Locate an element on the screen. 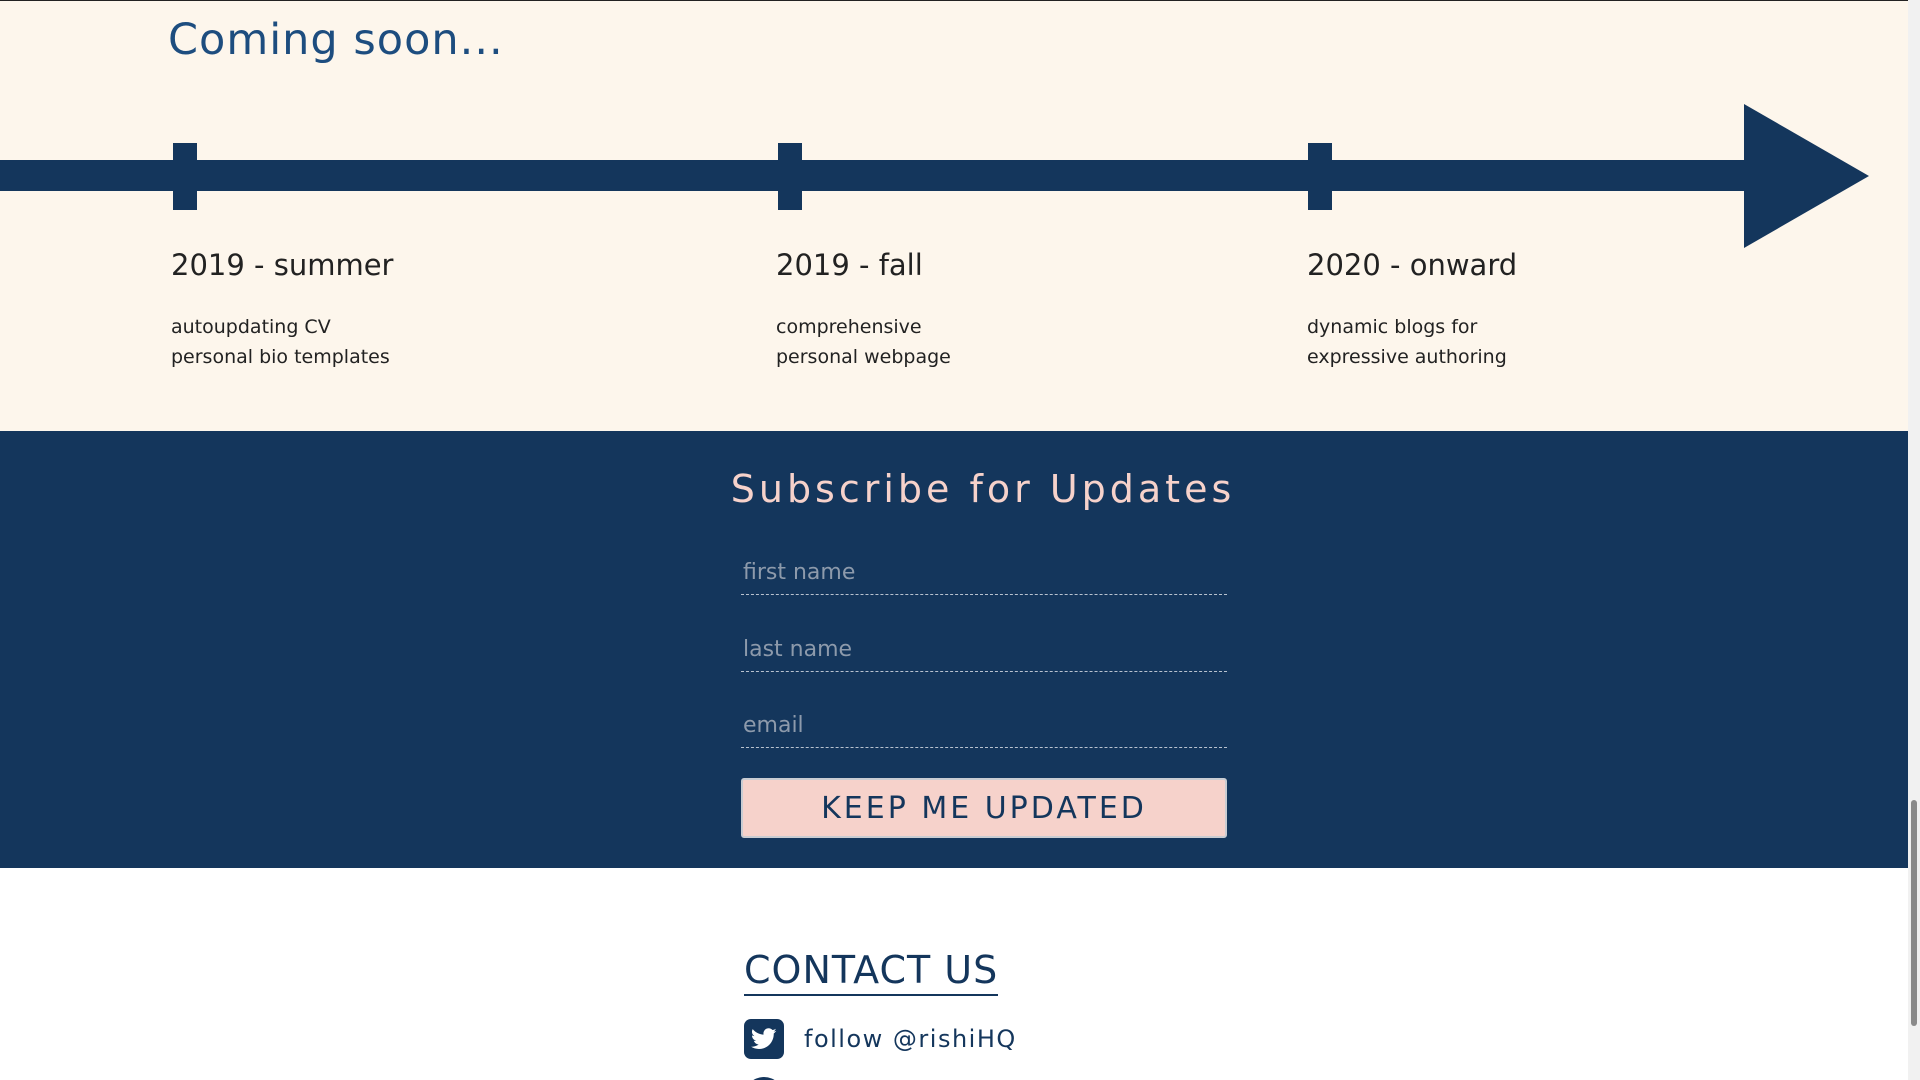 Image resolution: width=1920 pixels, height=1080 pixels. timeline-bar is located at coordinates (874, 175).